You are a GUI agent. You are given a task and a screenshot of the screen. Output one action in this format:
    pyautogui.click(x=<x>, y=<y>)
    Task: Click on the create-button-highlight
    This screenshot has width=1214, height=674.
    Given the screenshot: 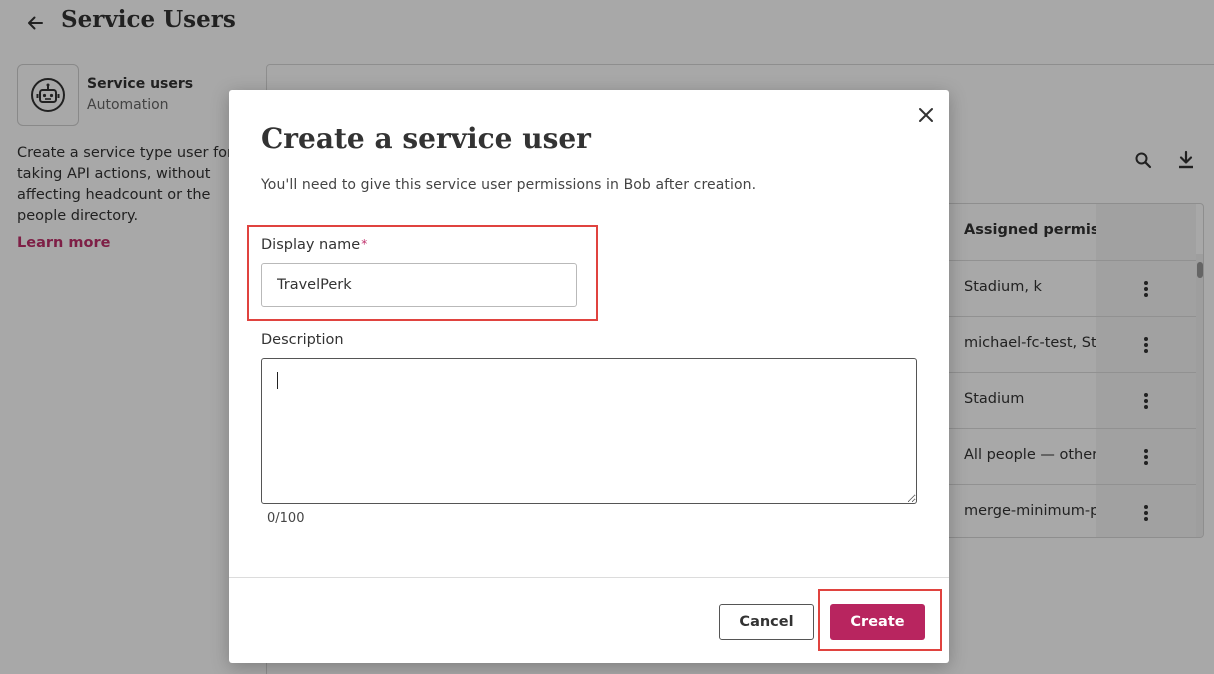 What is the action you would take?
    pyautogui.click(x=880, y=620)
    